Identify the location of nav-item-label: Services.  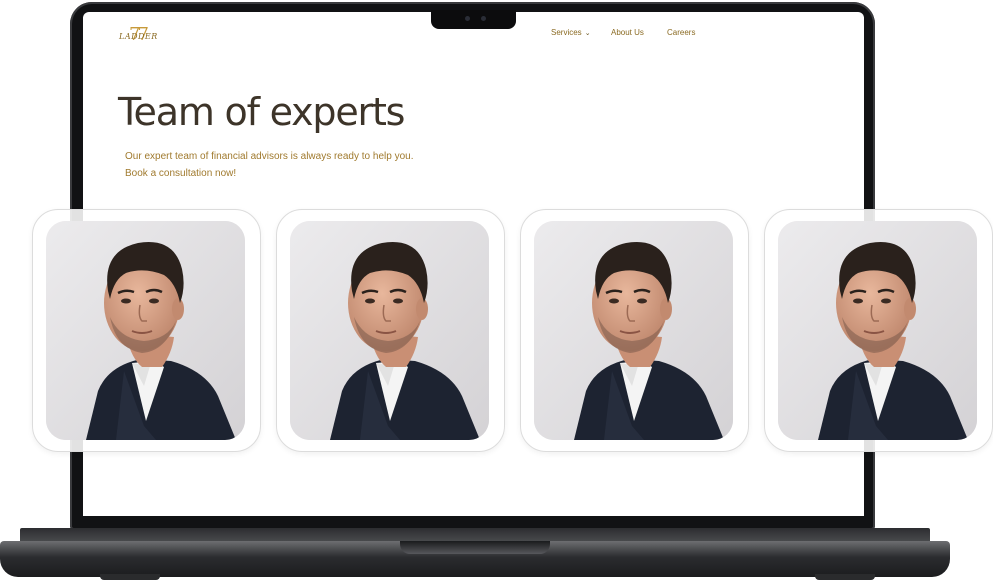
(566, 32).